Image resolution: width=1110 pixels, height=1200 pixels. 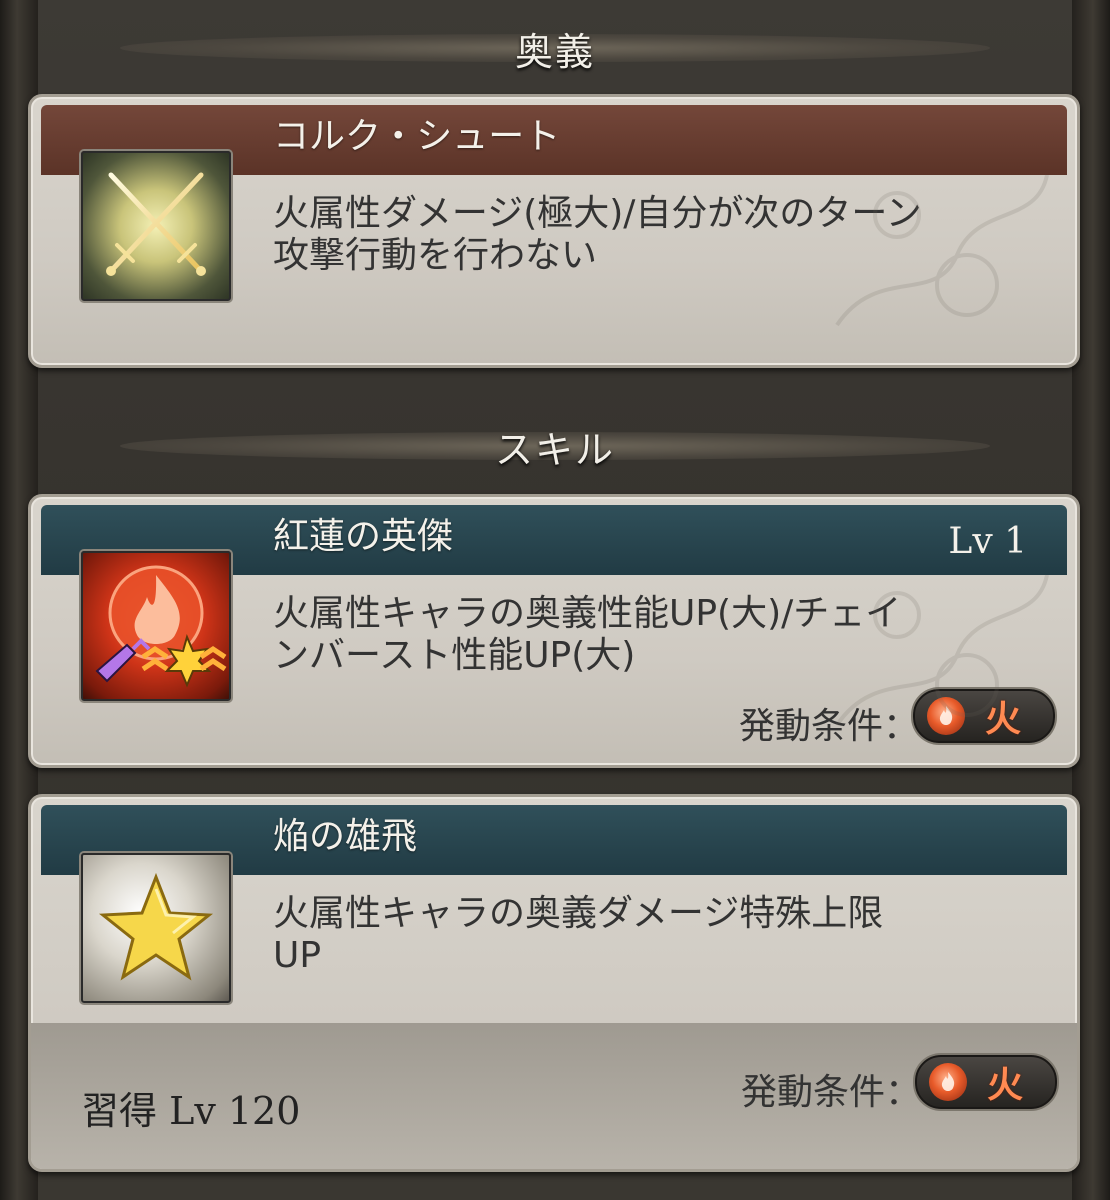 What do you see at coordinates (345, 836) in the screenshot?
I see `skill-2-name: 焔の雄飛` at bounding box center [345, 836].